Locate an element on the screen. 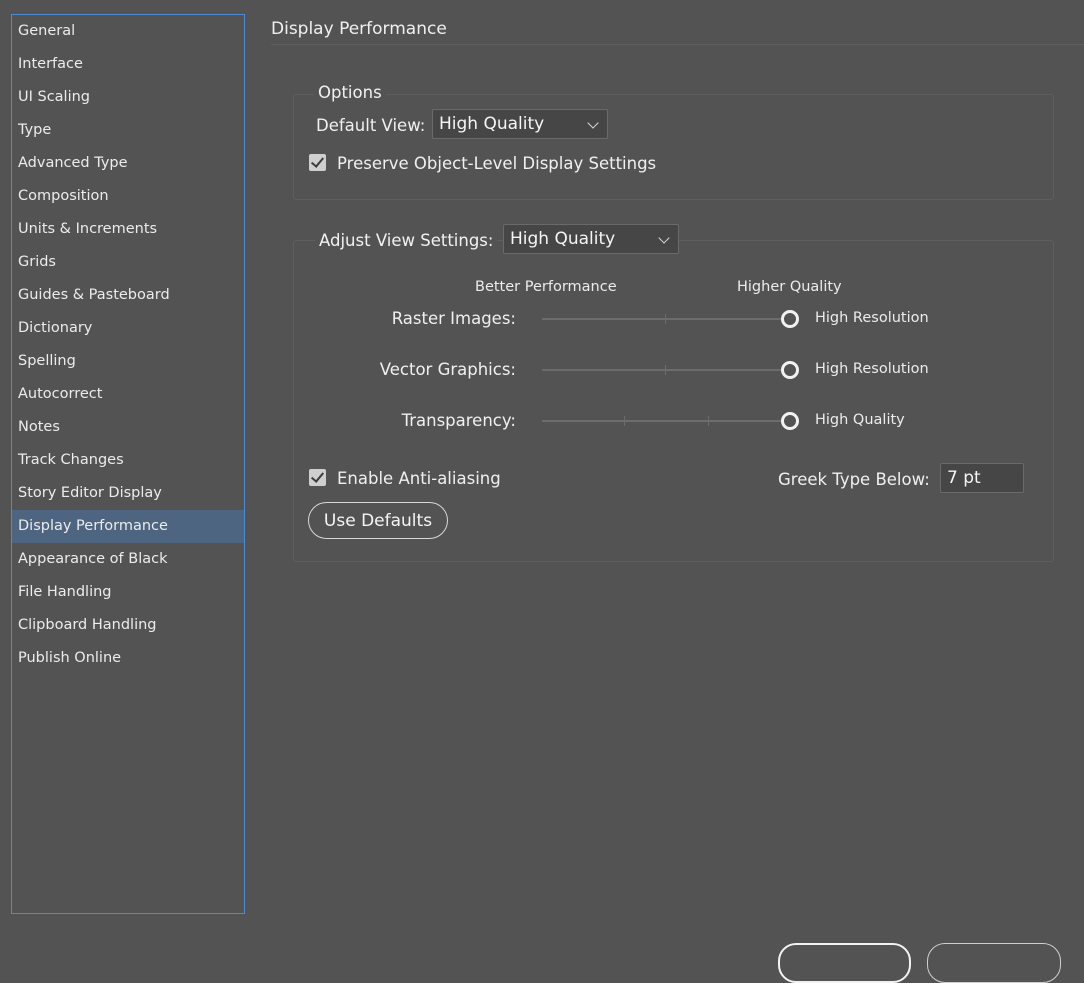 Image resolution: width=1084 pixels, height=983 pixels. anti-aliasing-label: Enable Anti-aliasing is located at coordinates (419, 478).